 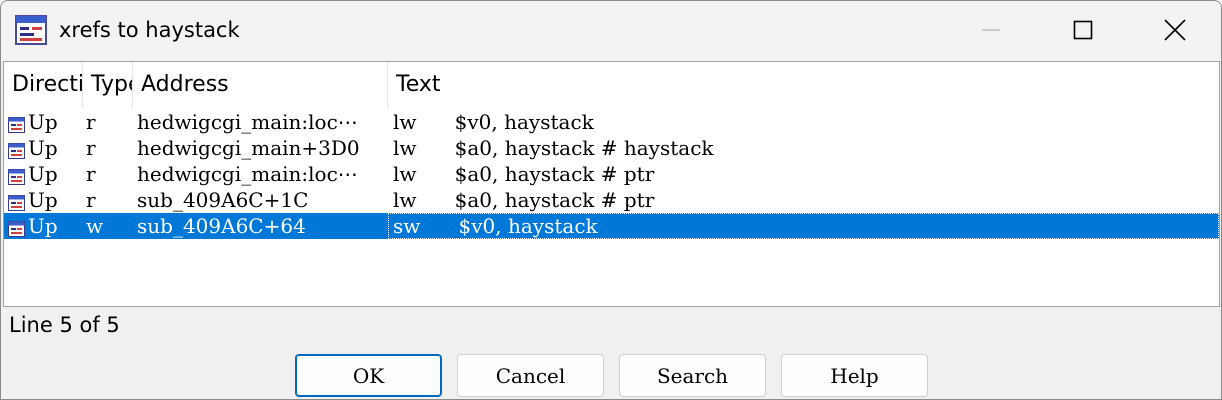 I want to click on app-icon, so click(x=31, y=30).